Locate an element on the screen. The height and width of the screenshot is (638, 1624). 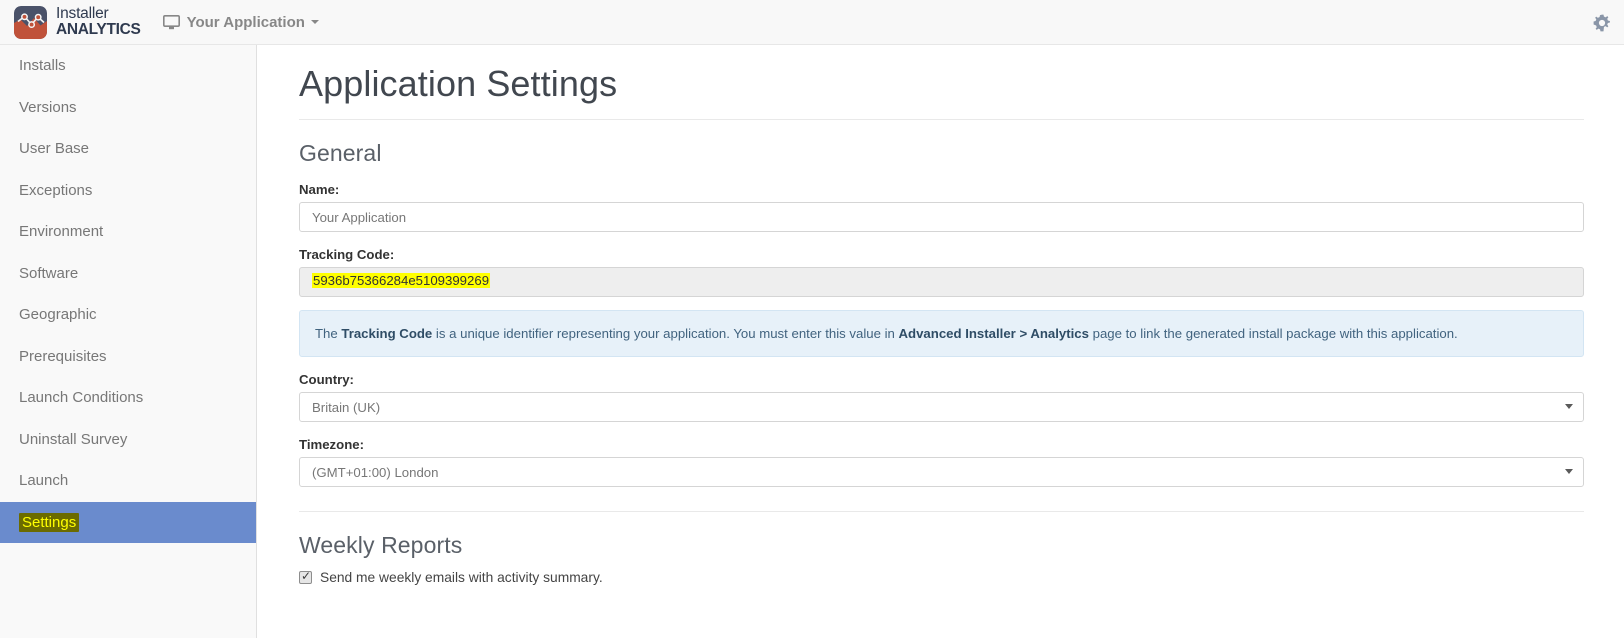
sidebar-item-versions: Versions is located at coordinates (128, 108).